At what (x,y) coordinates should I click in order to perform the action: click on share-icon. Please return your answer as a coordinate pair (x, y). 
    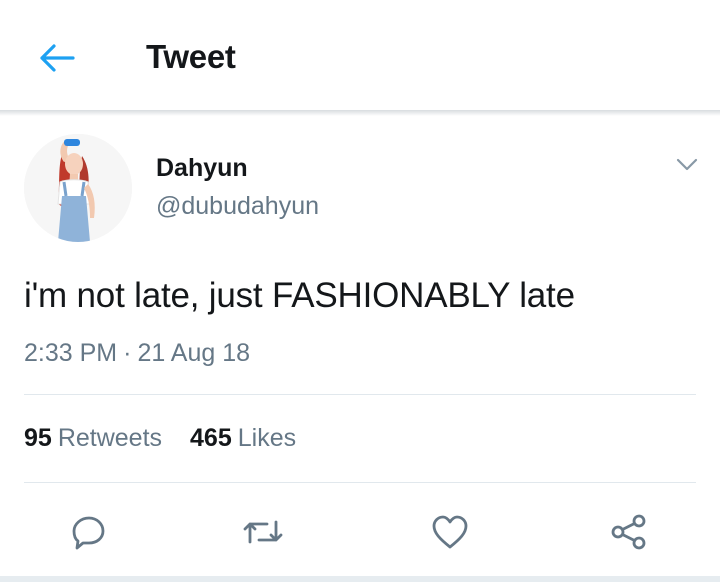
    Looking at the image, I should click on (628, 532).